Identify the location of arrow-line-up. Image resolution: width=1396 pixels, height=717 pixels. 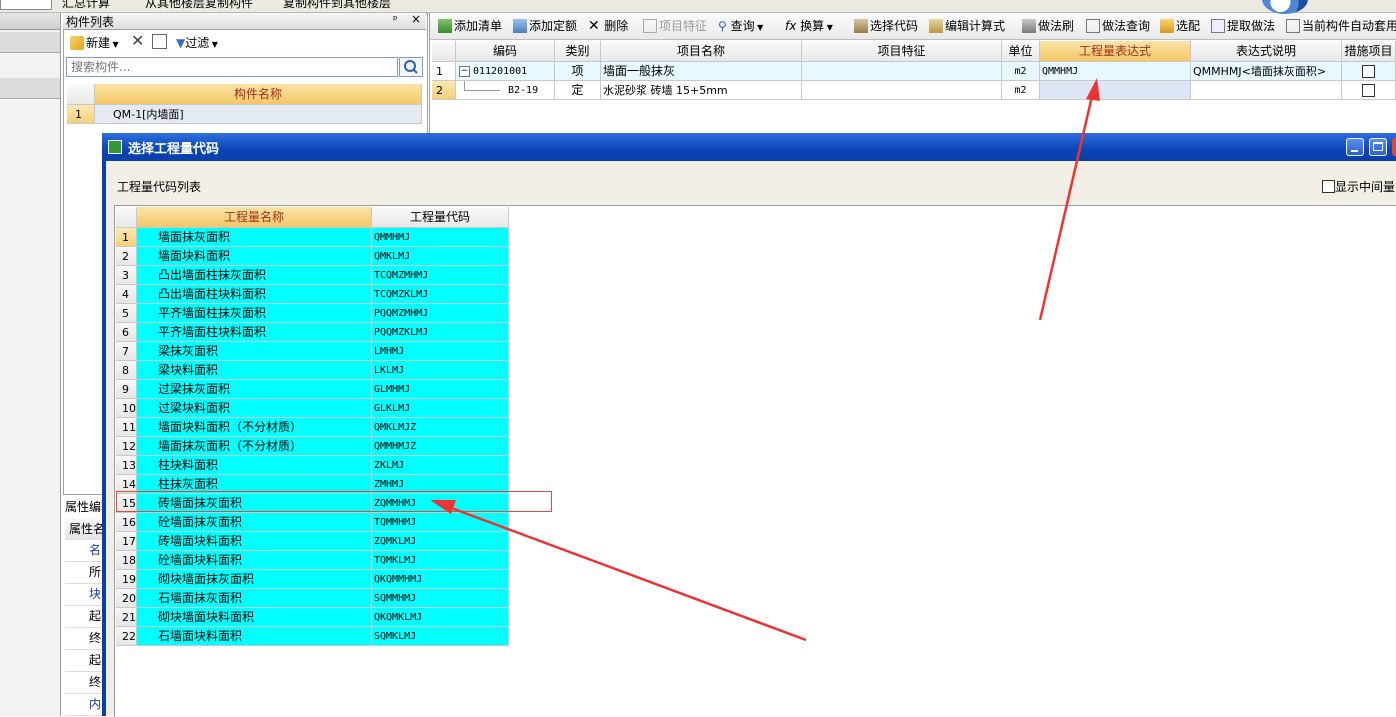
(1066, 206).